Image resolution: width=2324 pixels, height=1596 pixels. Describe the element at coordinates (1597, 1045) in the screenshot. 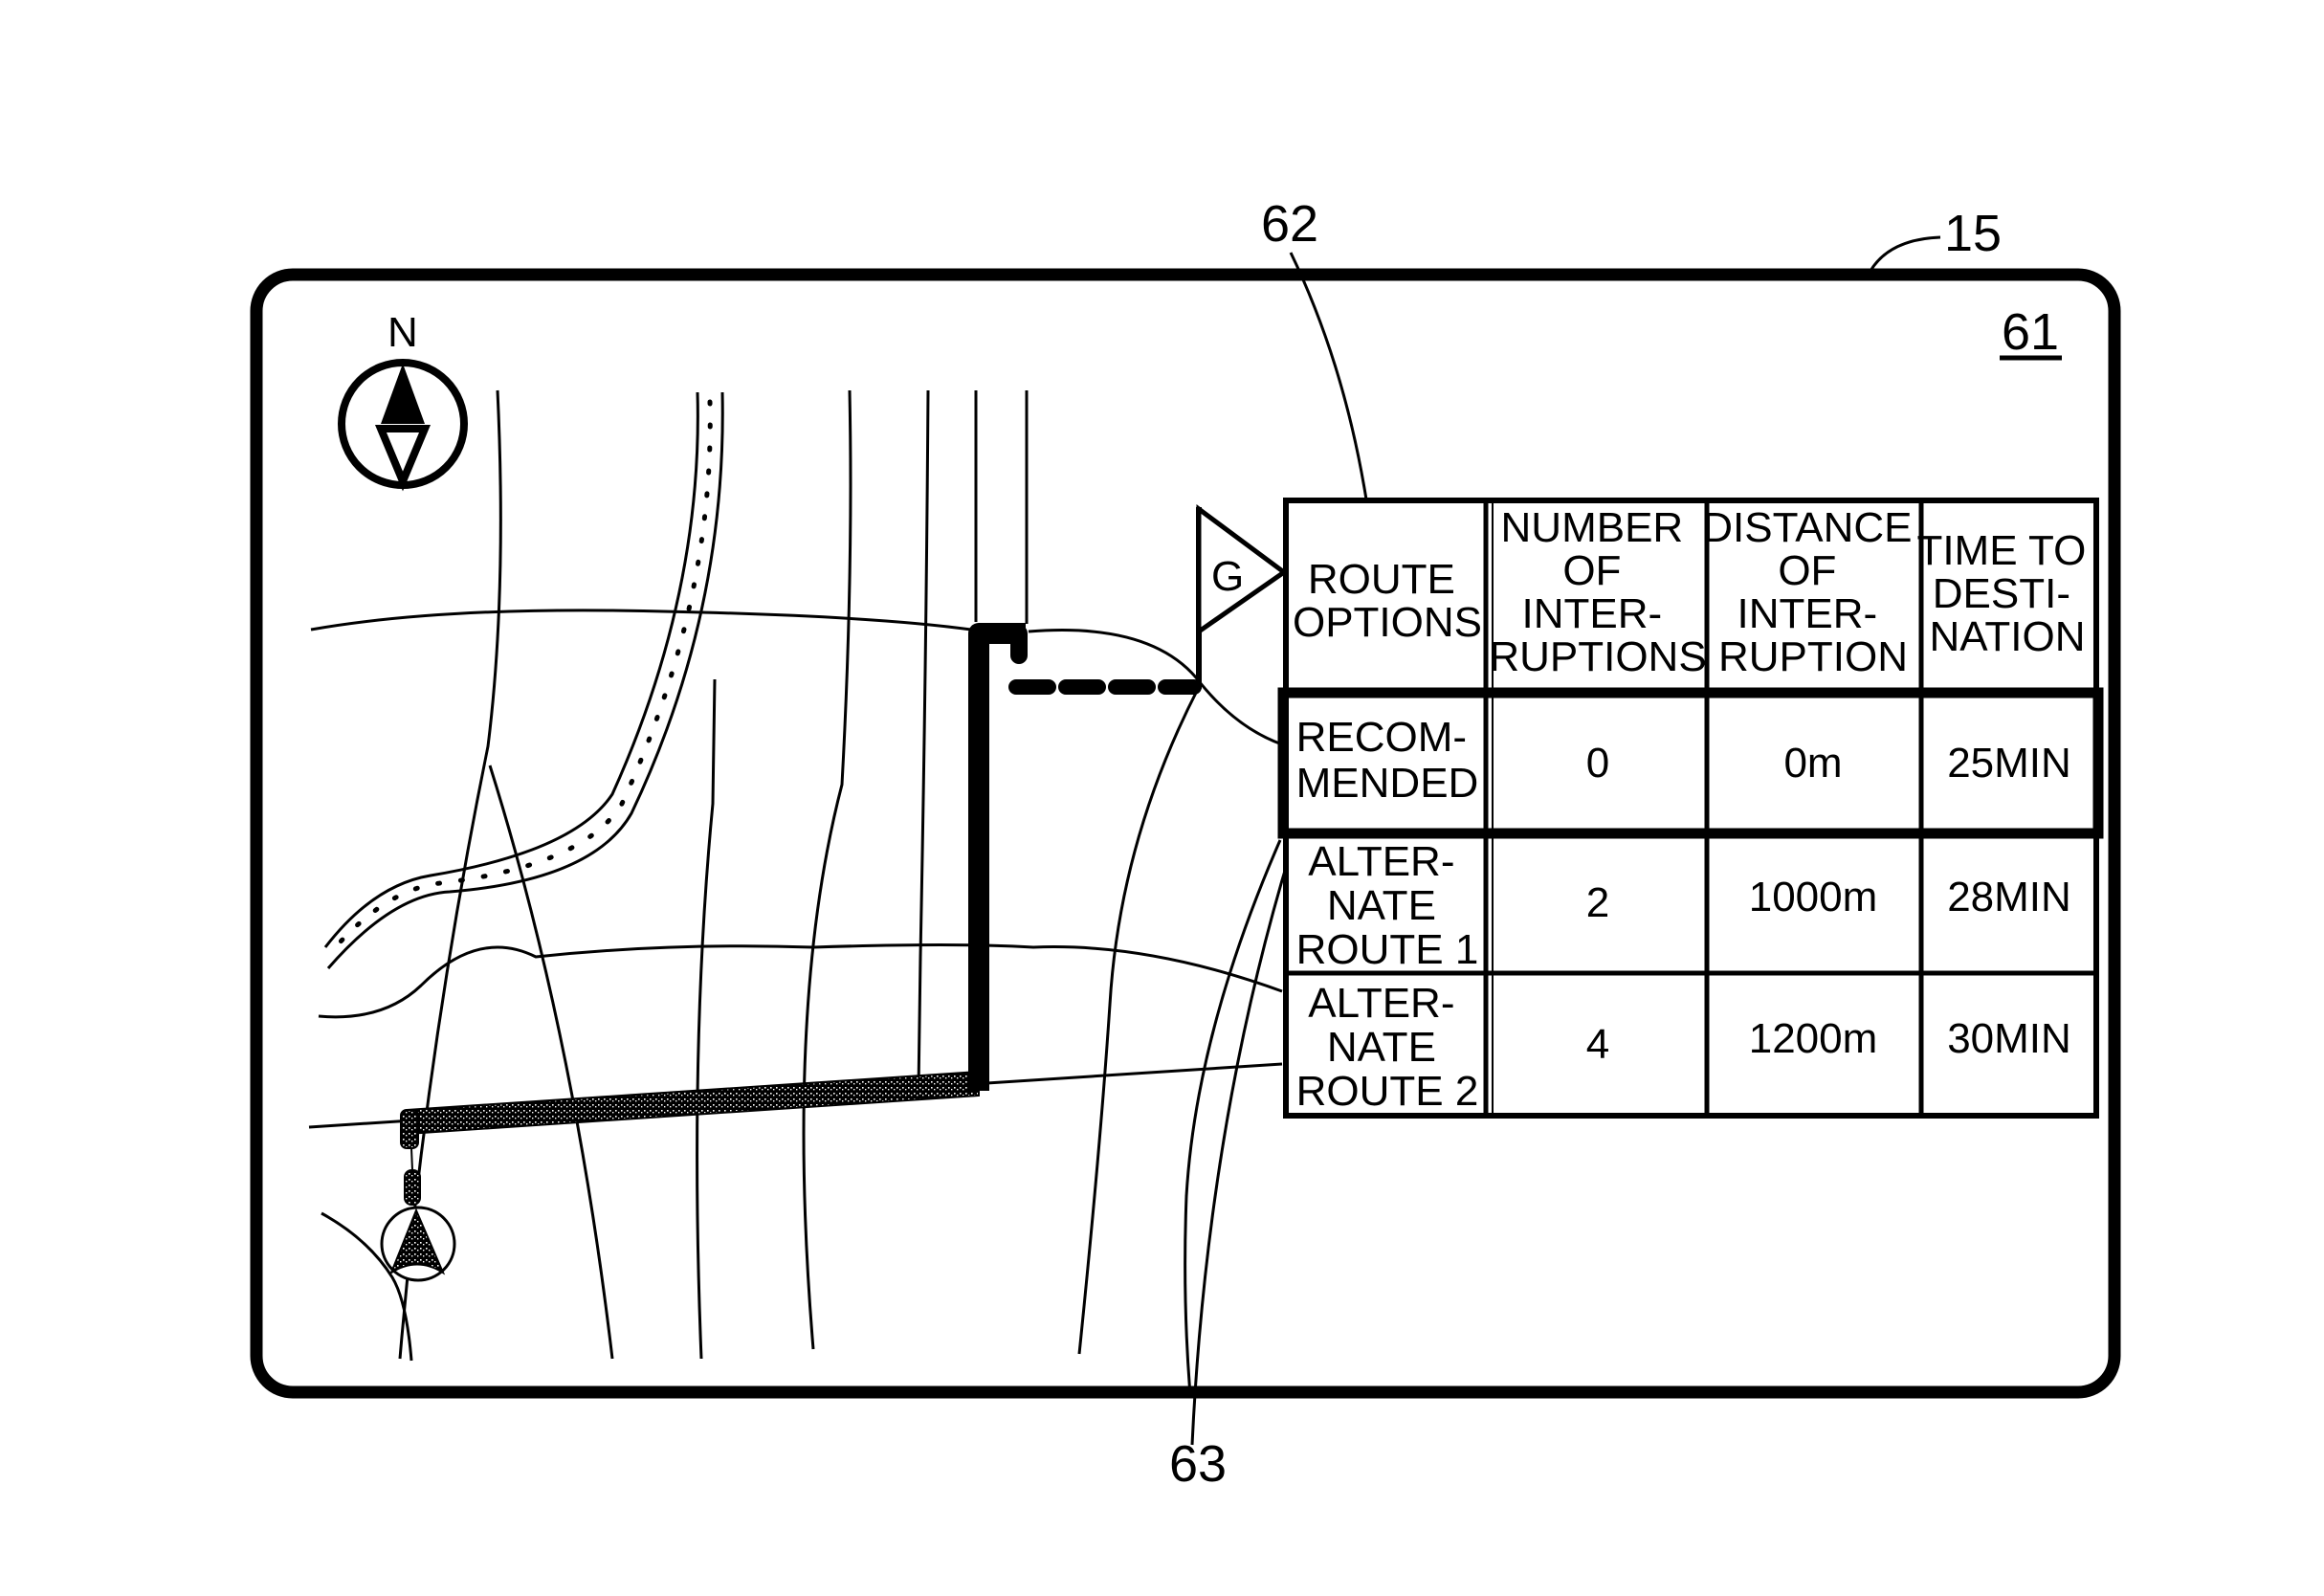

I see `interruptions-count: 4` at that location.